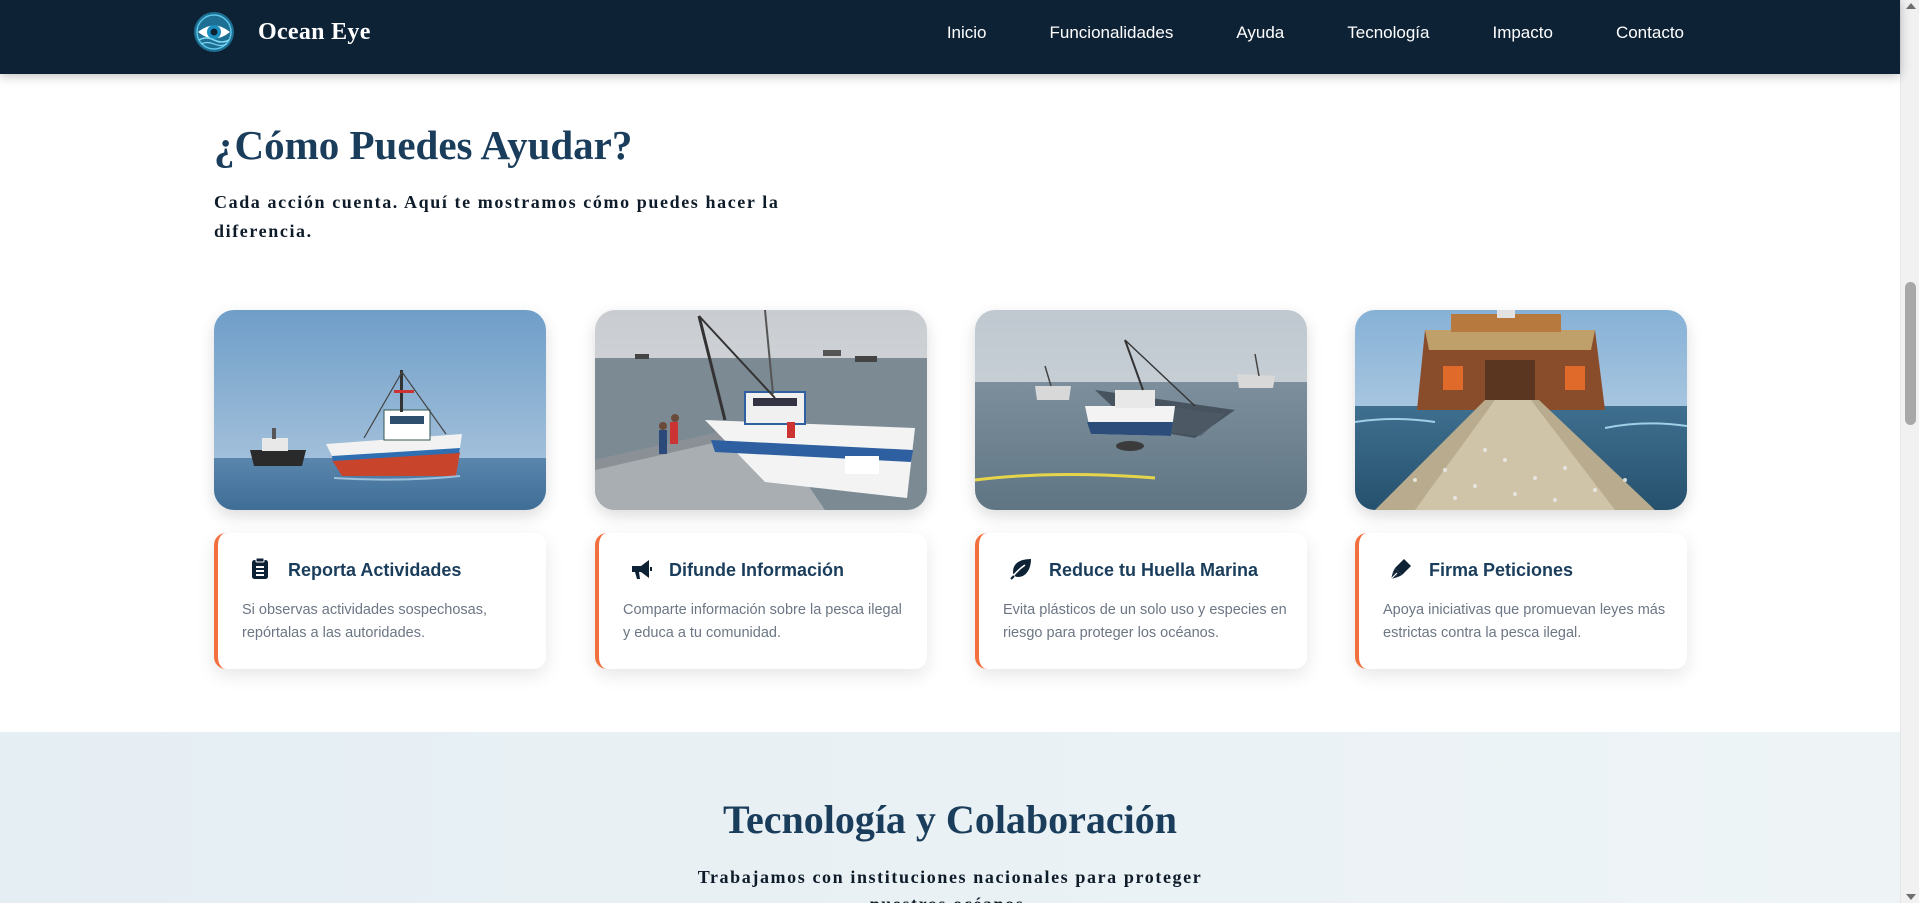  What do you see at coordinates (314, 31) in the screenshot?
I see `brand-name: Ocean Eye` at bounding box center [314, 31].